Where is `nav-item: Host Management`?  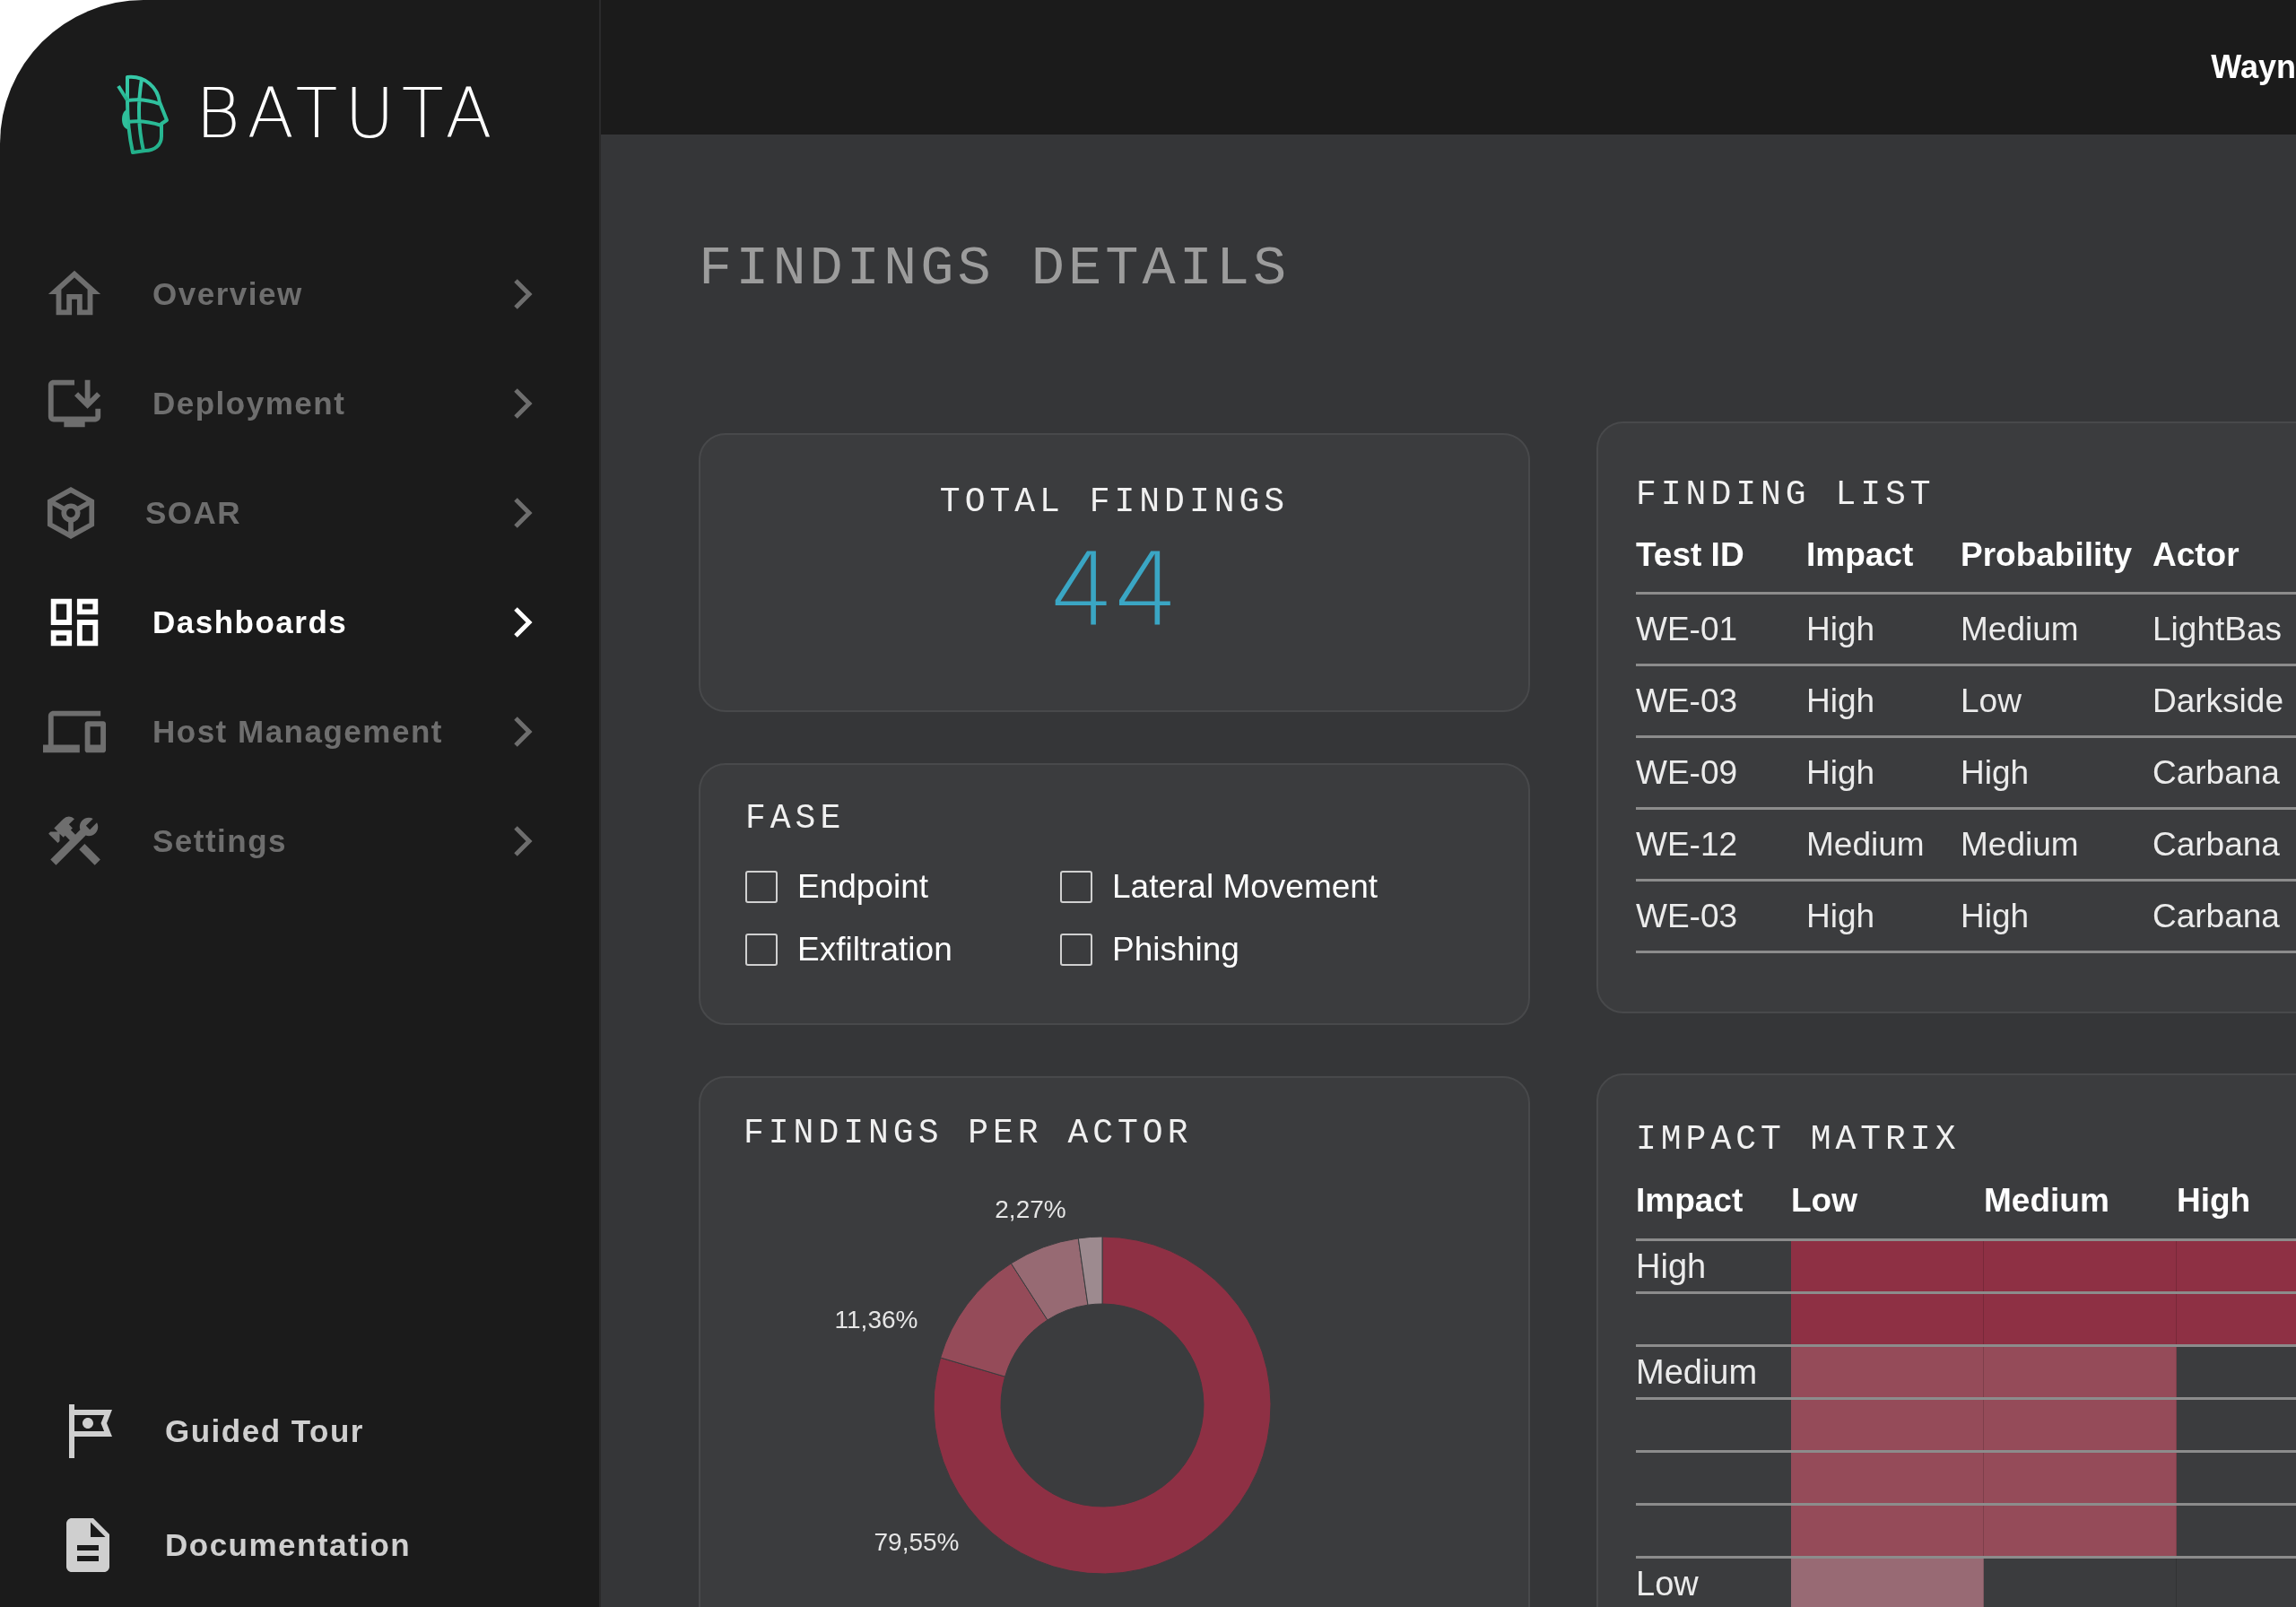 nav-item: Host Management is located at coordinates (299, 732).